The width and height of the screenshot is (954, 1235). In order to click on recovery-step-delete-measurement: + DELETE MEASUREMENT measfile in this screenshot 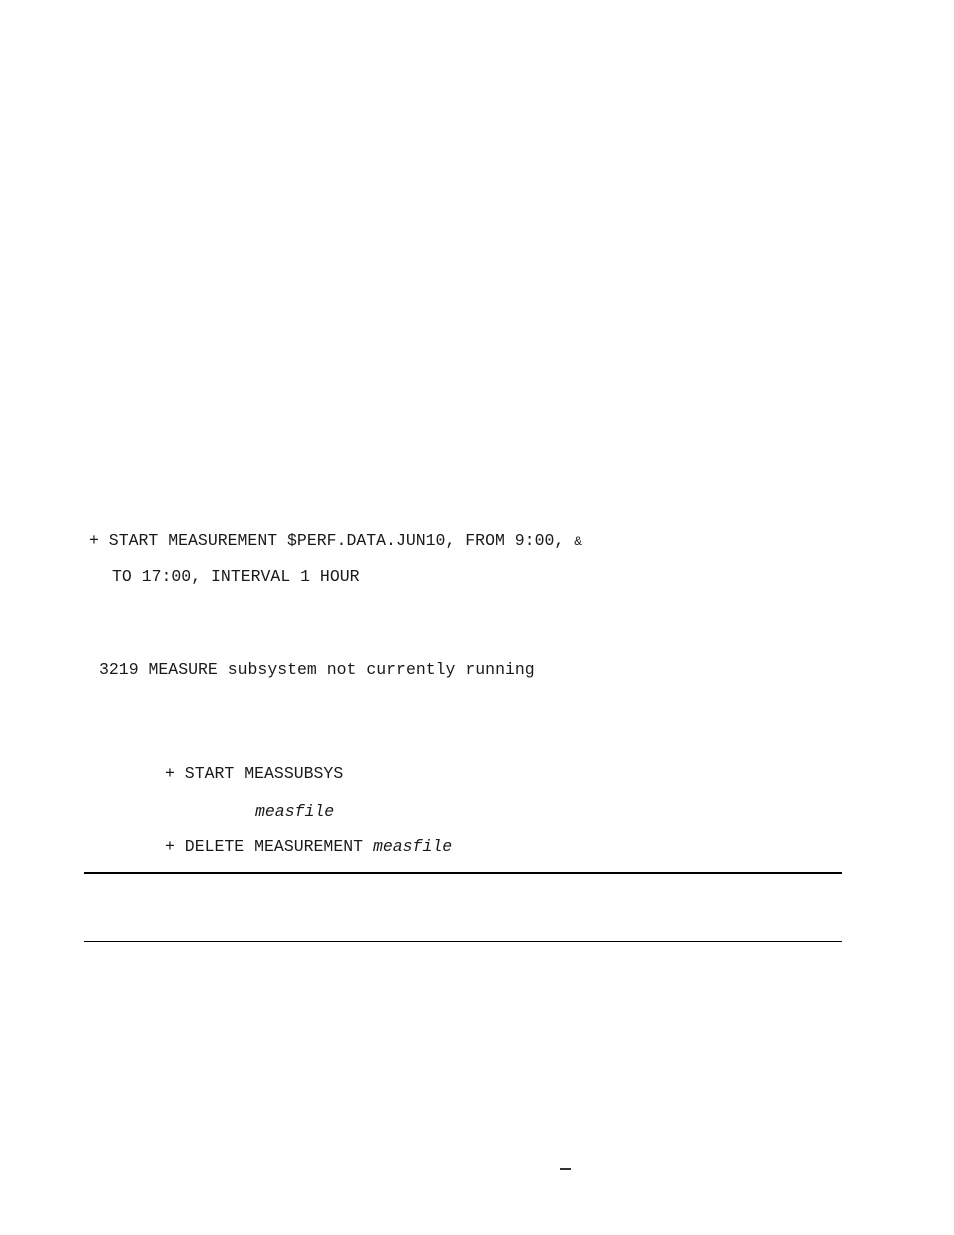, I will do `click(308, 847)`.